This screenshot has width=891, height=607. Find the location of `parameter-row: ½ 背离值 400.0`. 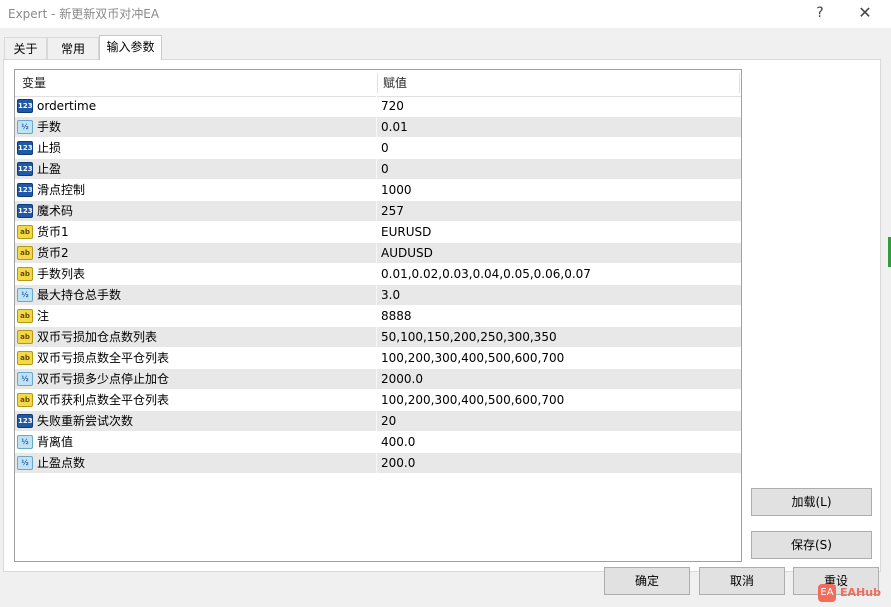

parameter-row: ½ 背离值 400.0 is located at coordinates (378, 442).